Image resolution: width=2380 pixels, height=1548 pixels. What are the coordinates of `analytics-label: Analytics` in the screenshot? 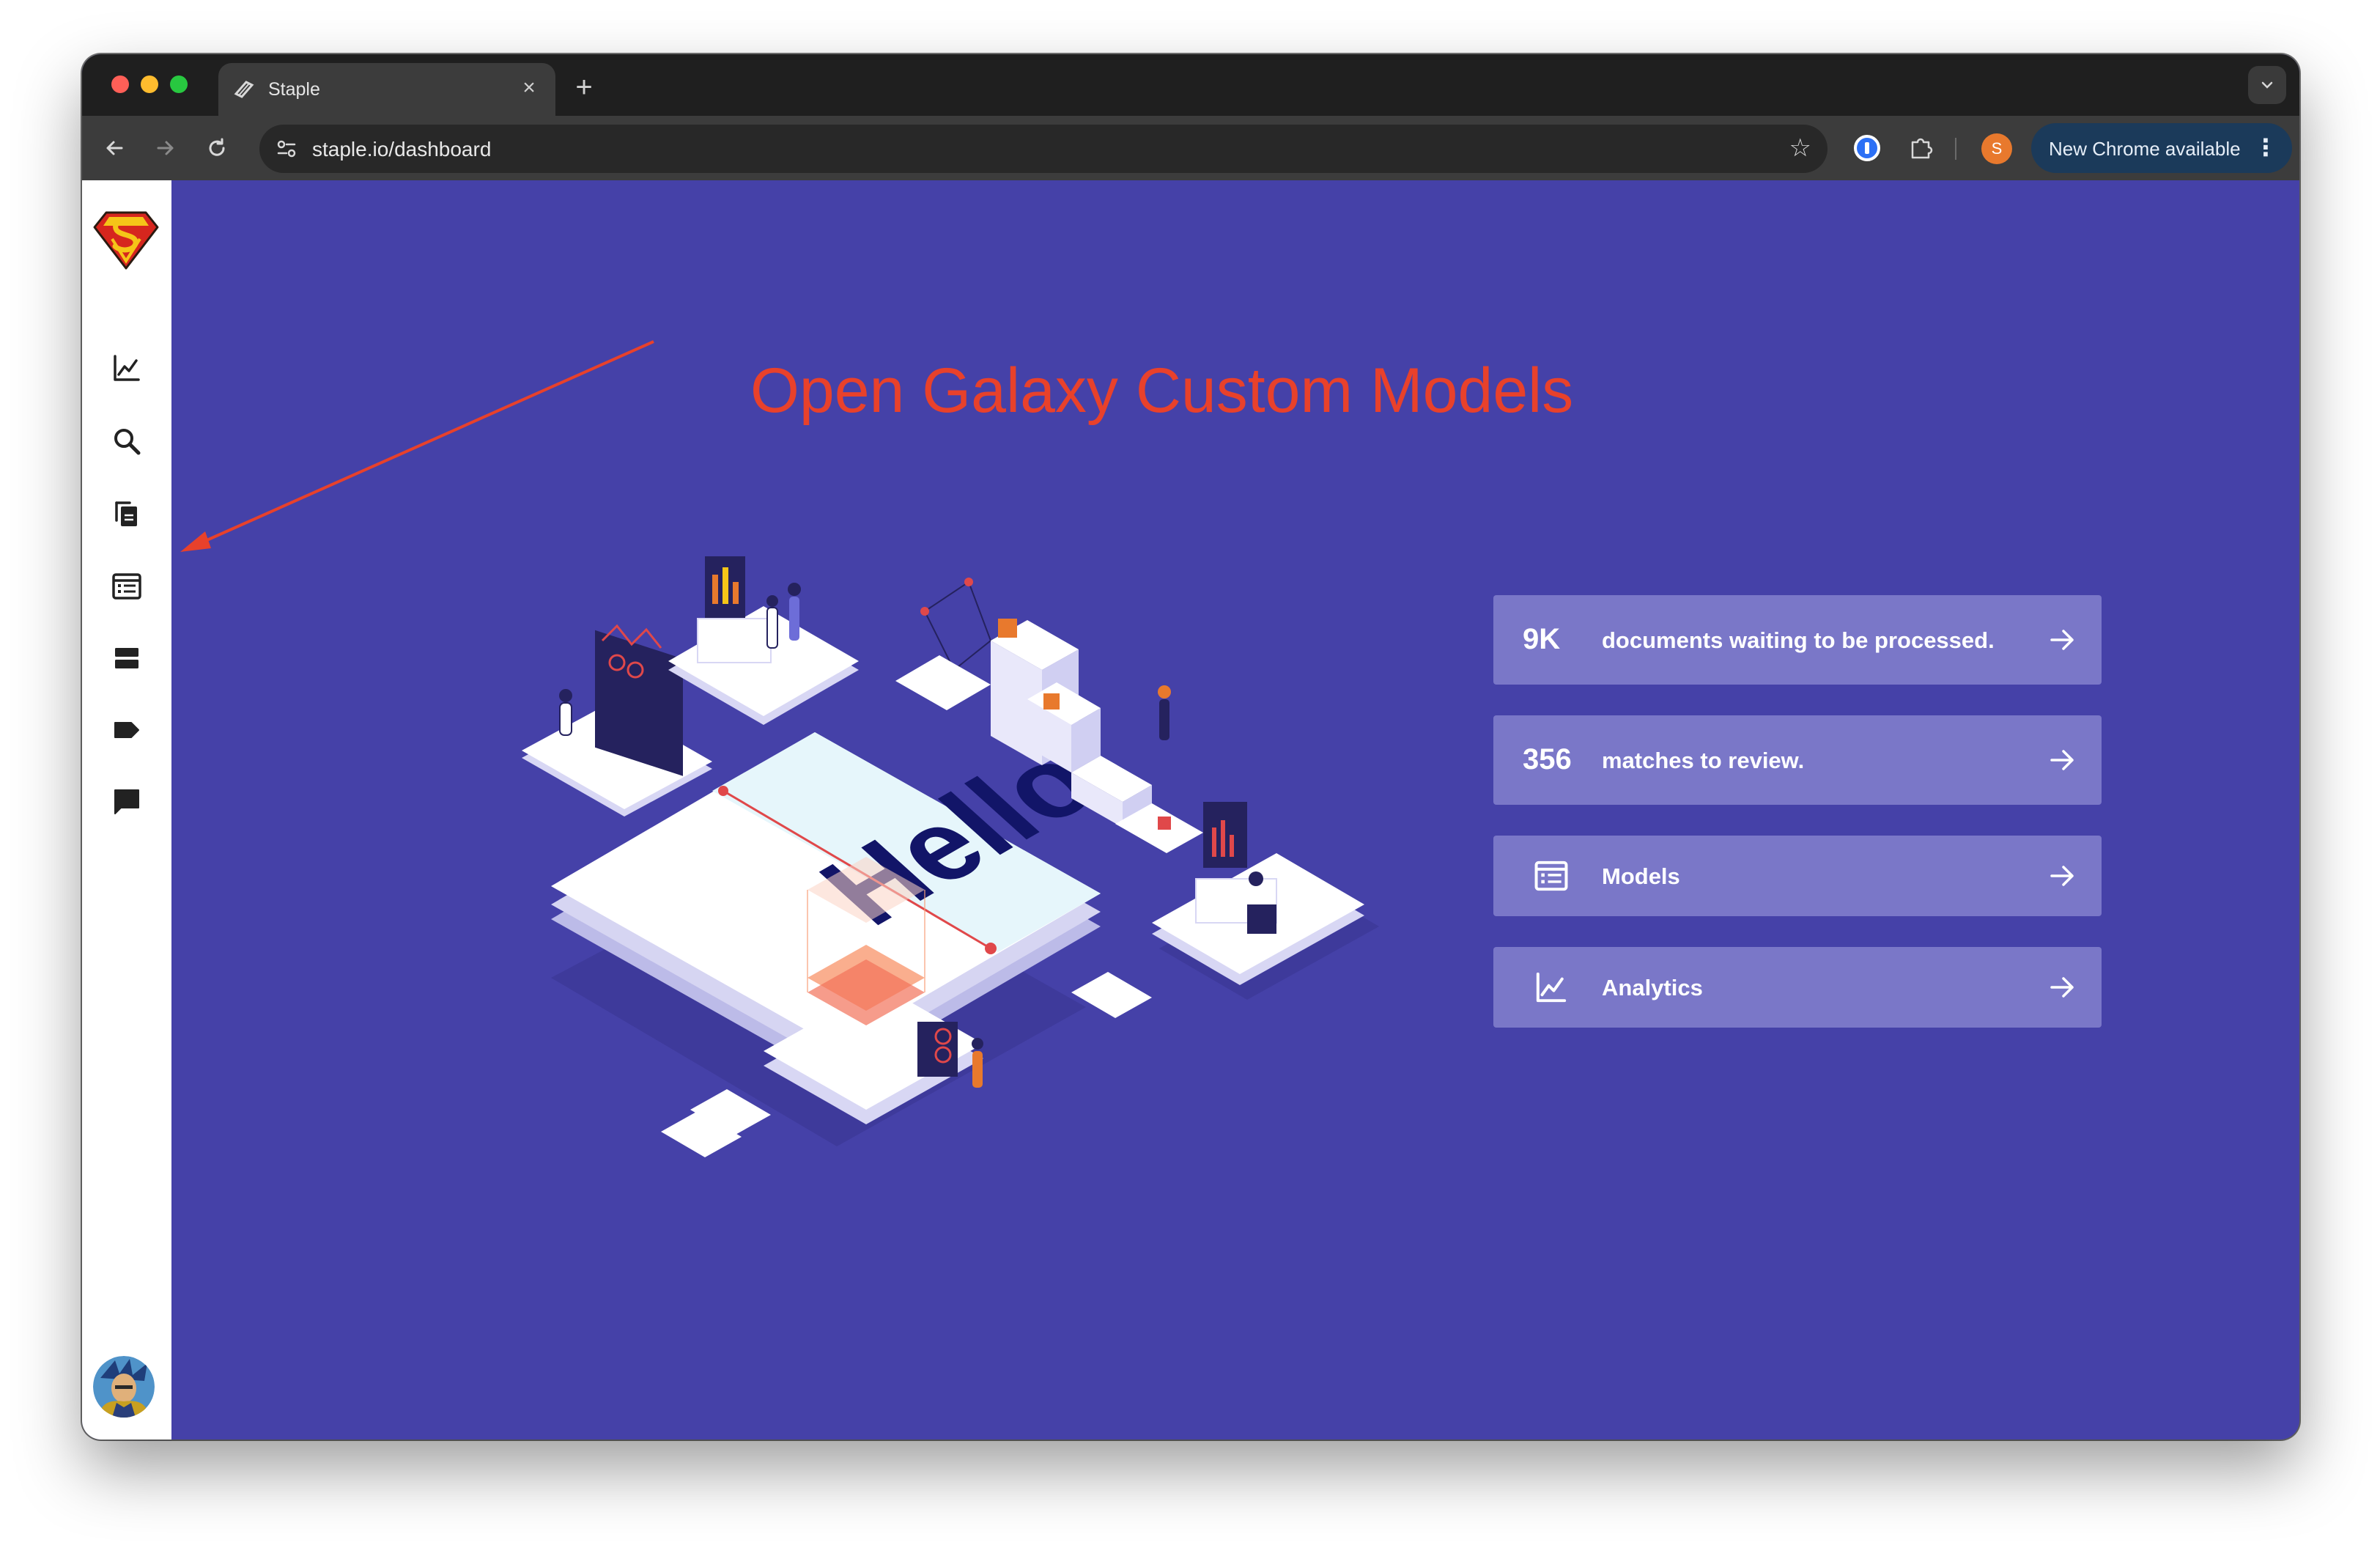 It's located at (1652, 987).